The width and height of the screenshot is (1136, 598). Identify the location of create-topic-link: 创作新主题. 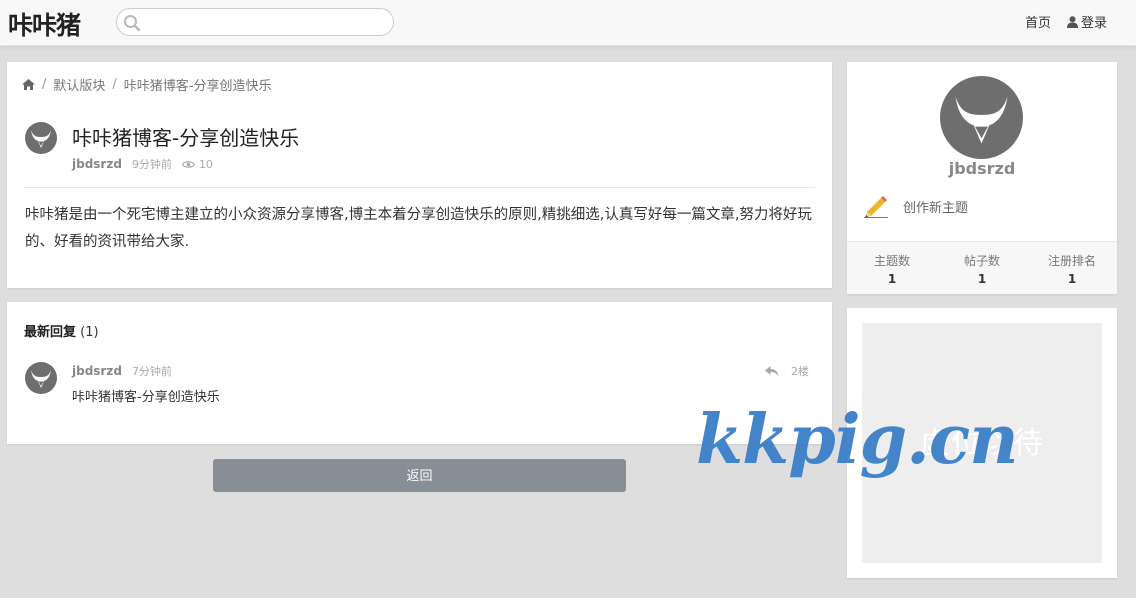
(915, 206).